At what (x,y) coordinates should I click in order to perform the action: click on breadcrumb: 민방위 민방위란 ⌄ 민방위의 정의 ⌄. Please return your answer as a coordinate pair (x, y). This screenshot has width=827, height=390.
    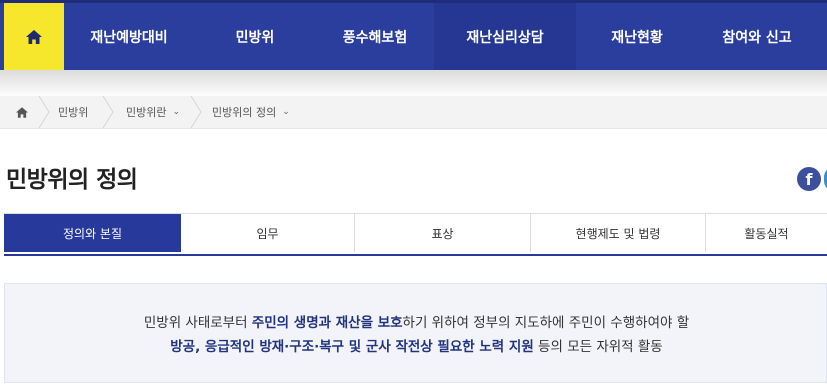
    Looking at the image, I should click on (413, 112).